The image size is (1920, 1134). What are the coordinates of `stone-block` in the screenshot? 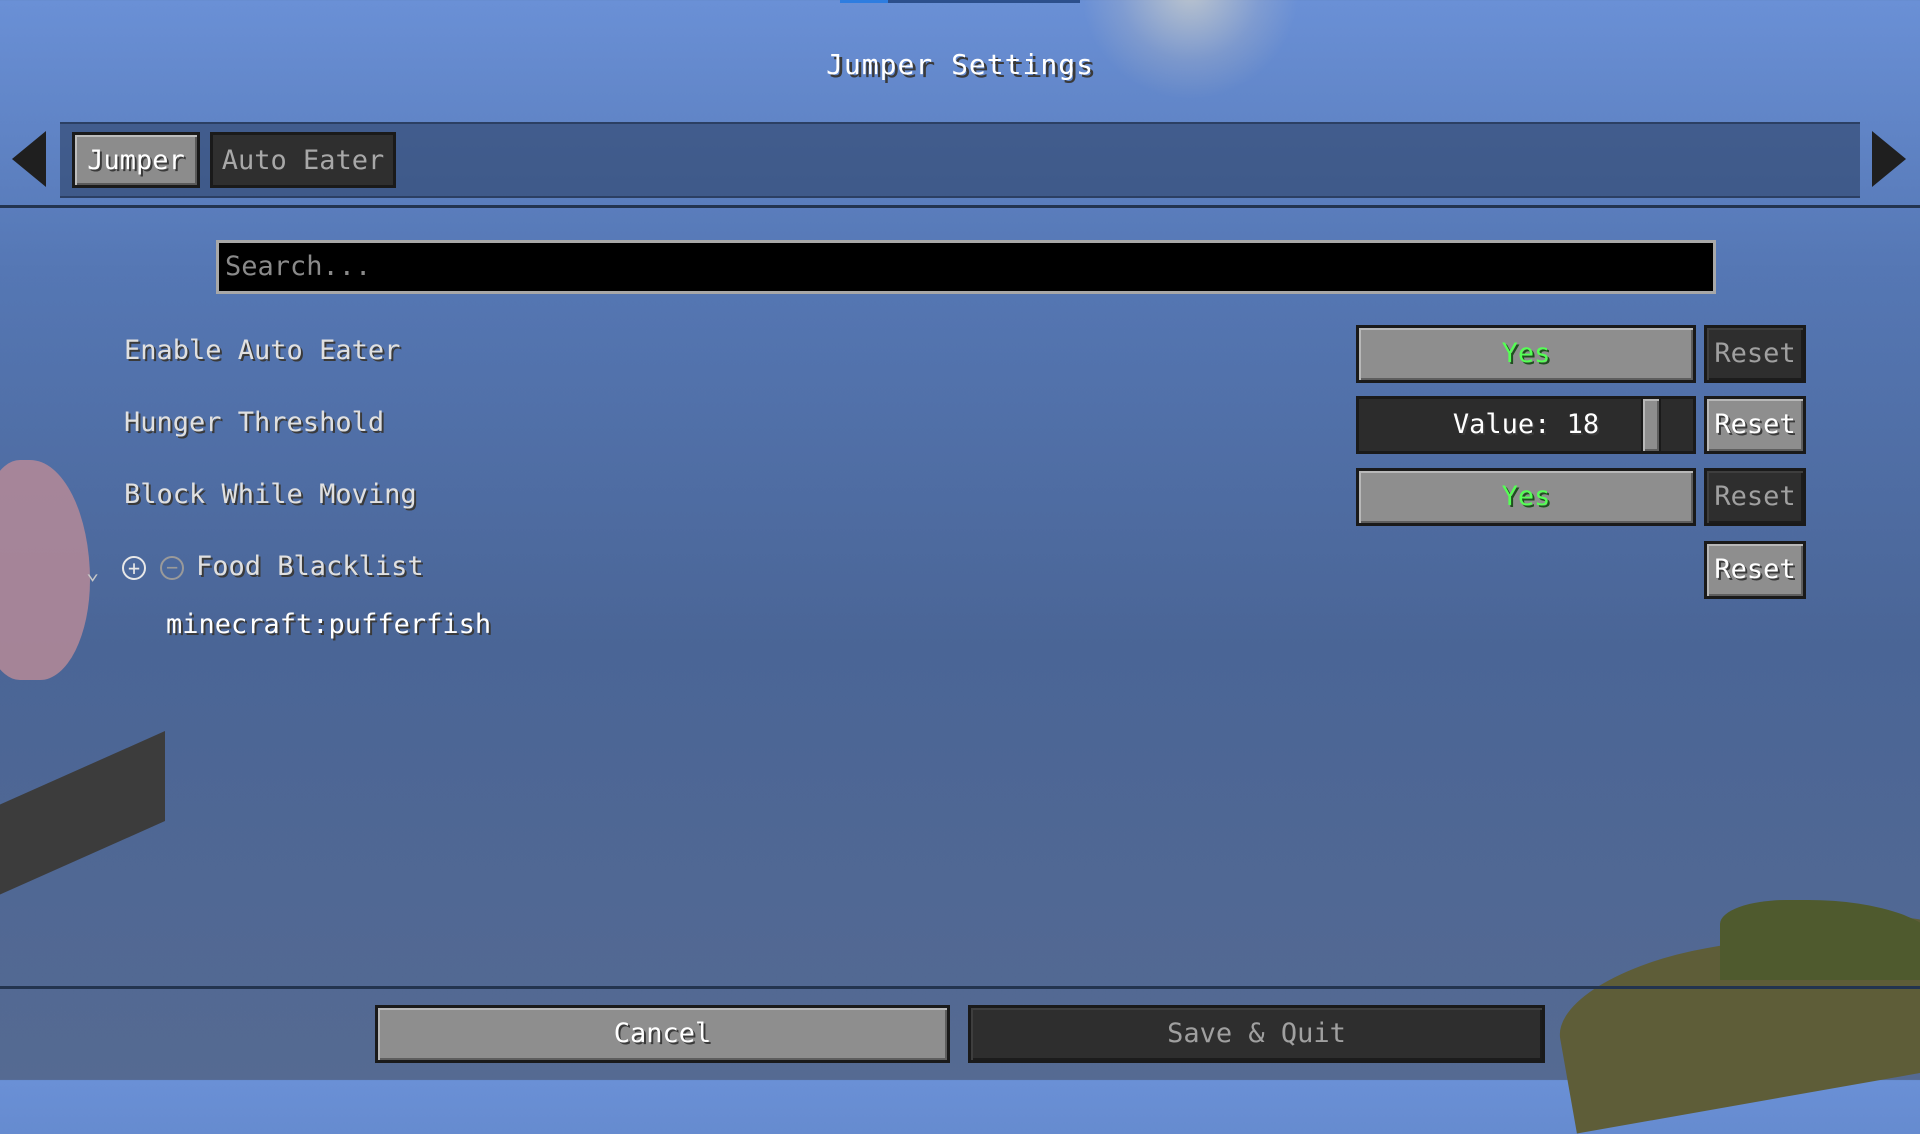 It's located at (82, 815).